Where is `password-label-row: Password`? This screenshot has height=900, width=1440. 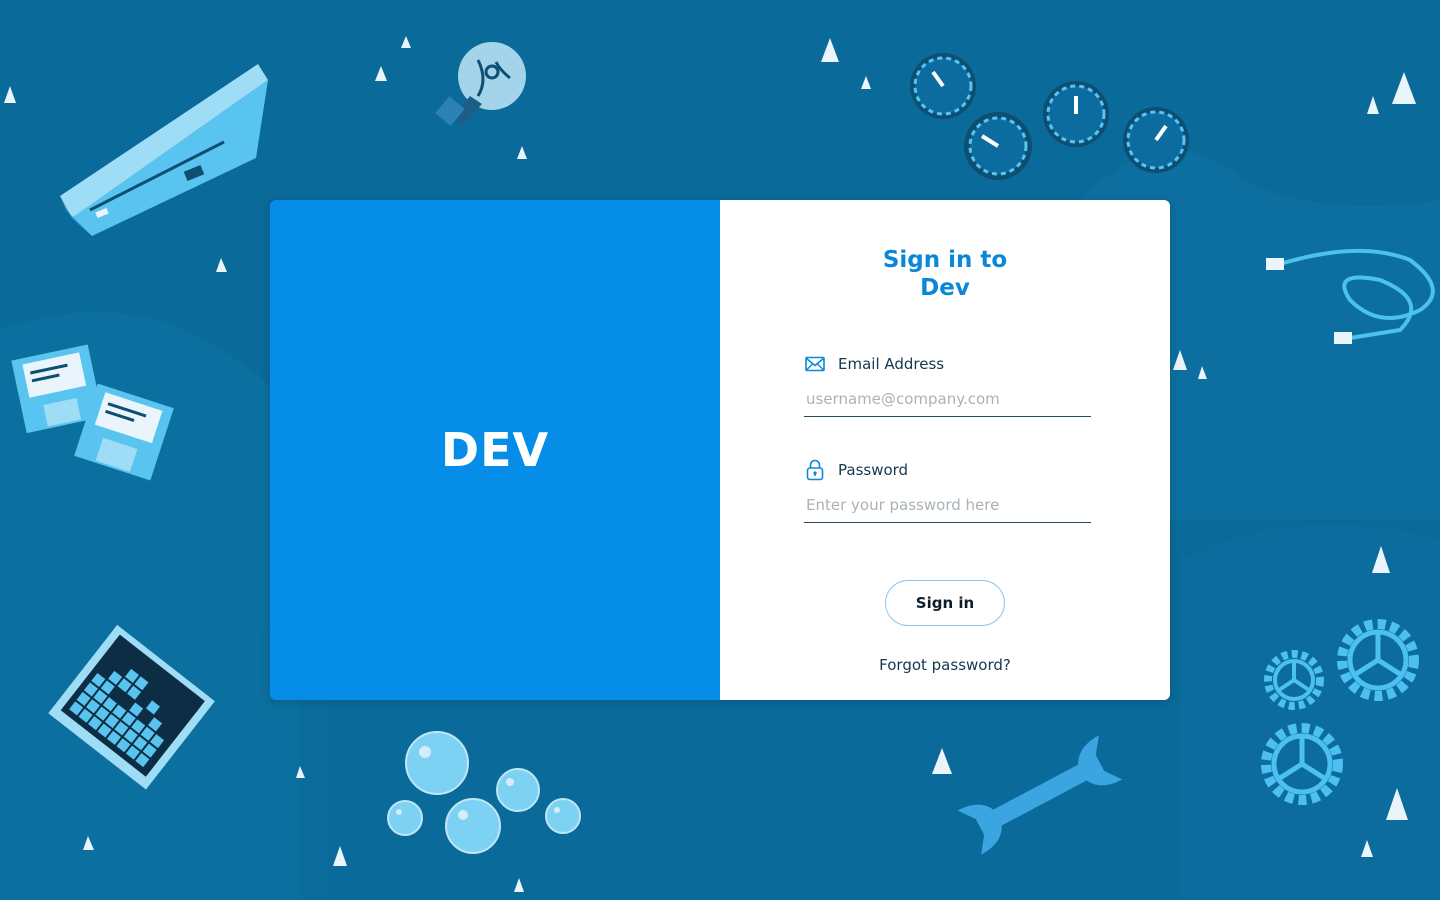
password-label-row: Password is located at coordinates (947, 470).